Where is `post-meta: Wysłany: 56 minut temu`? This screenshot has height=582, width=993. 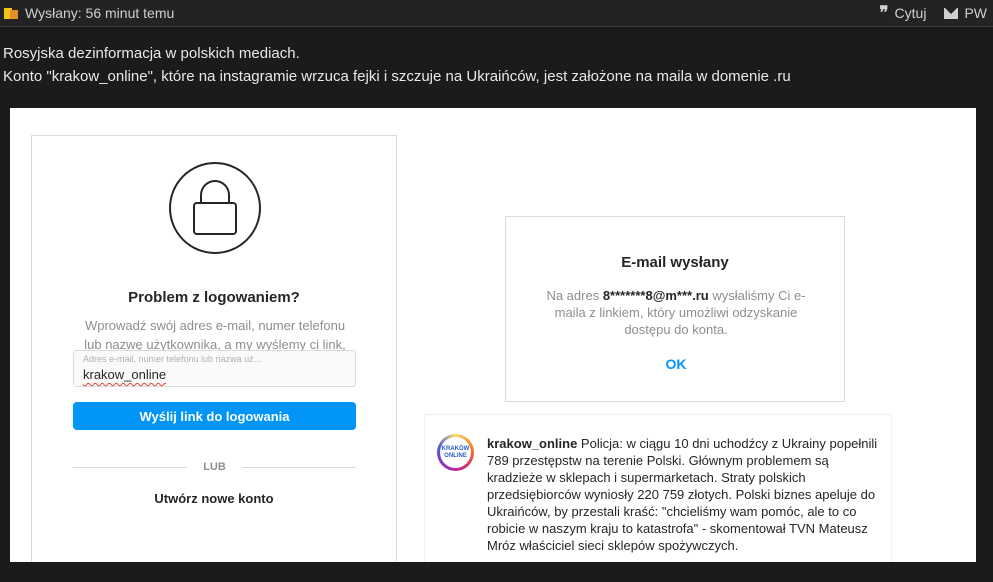
post-meta: Wysłany: 56 minut temu is located at coordinates (89, 13).